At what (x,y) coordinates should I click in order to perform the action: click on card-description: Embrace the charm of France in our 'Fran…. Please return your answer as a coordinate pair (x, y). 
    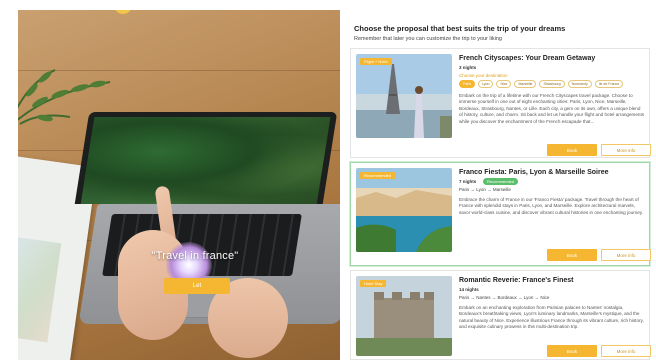
    Looking at the image, I should click on (551, 206).